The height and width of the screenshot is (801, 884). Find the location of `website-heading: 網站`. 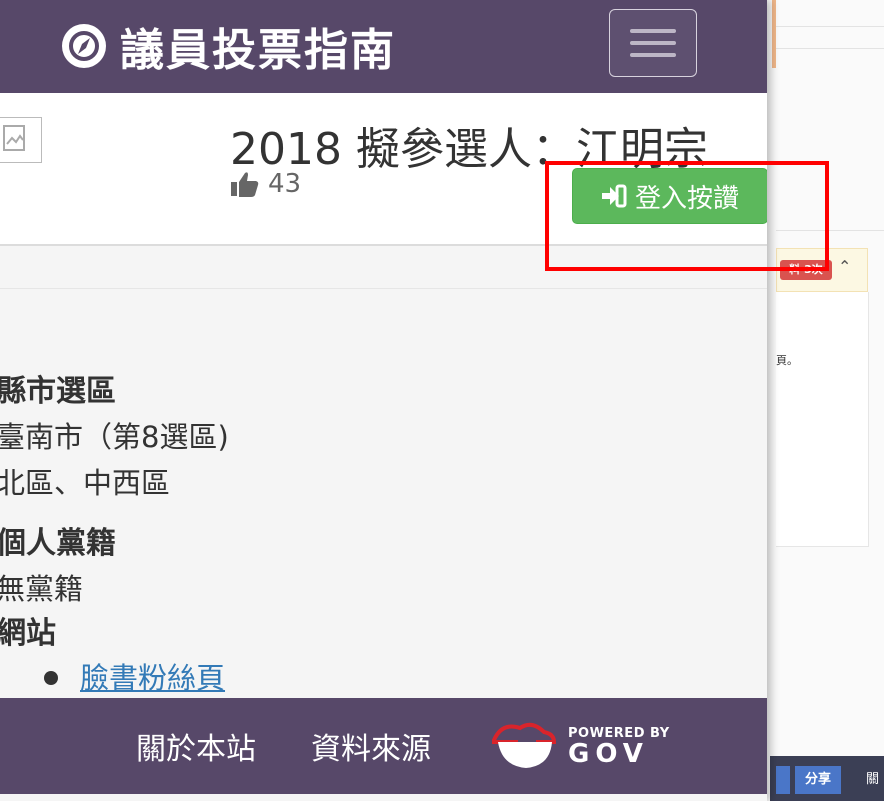

website-heading: 網站 is located at coordinates (28, 633).